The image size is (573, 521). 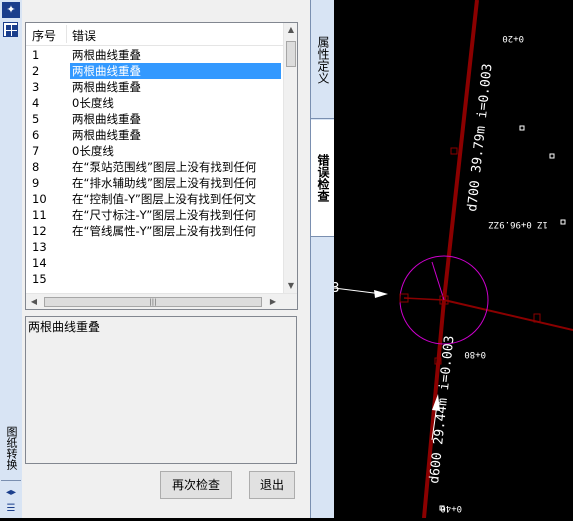 What do you see at coordinates (154, 103) in the screenshot?
I see `list-item: 4 0长度线` at bounding box center [154, 103].